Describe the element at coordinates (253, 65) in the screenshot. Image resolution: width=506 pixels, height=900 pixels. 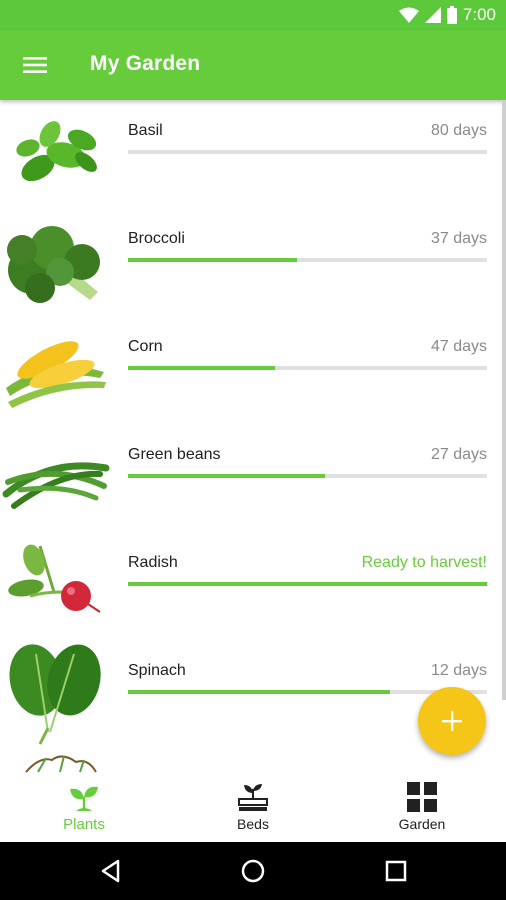
I see `app-bar: My Garden` at that location.